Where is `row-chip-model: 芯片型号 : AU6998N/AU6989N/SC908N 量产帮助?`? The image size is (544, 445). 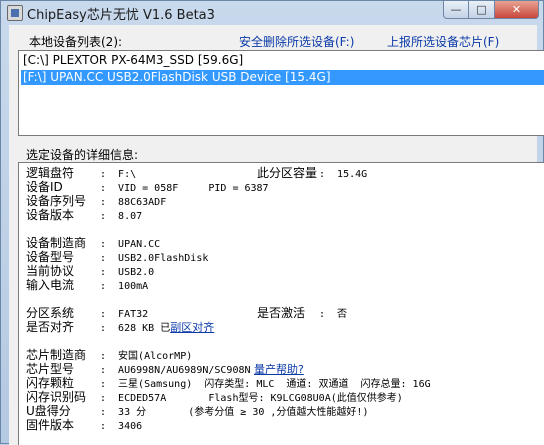
row-chip-model: 芯片型号 : AU6998N/AU6989N/SC908N 量产帮助? is located at coordinates (165, 369).